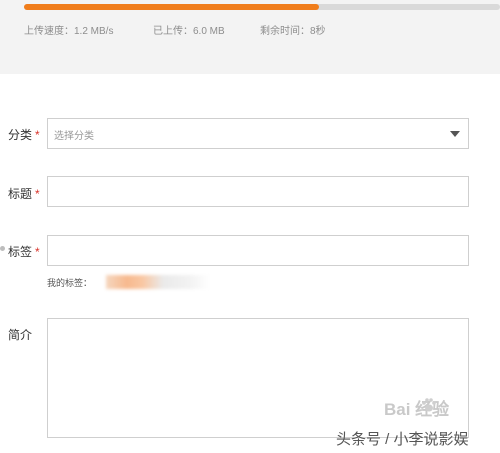 The height and width of the screenshot is (453, 500). Describe the element at coordinates (2, 248) in the screenshot. I see `edge-dot-icon` at that location.